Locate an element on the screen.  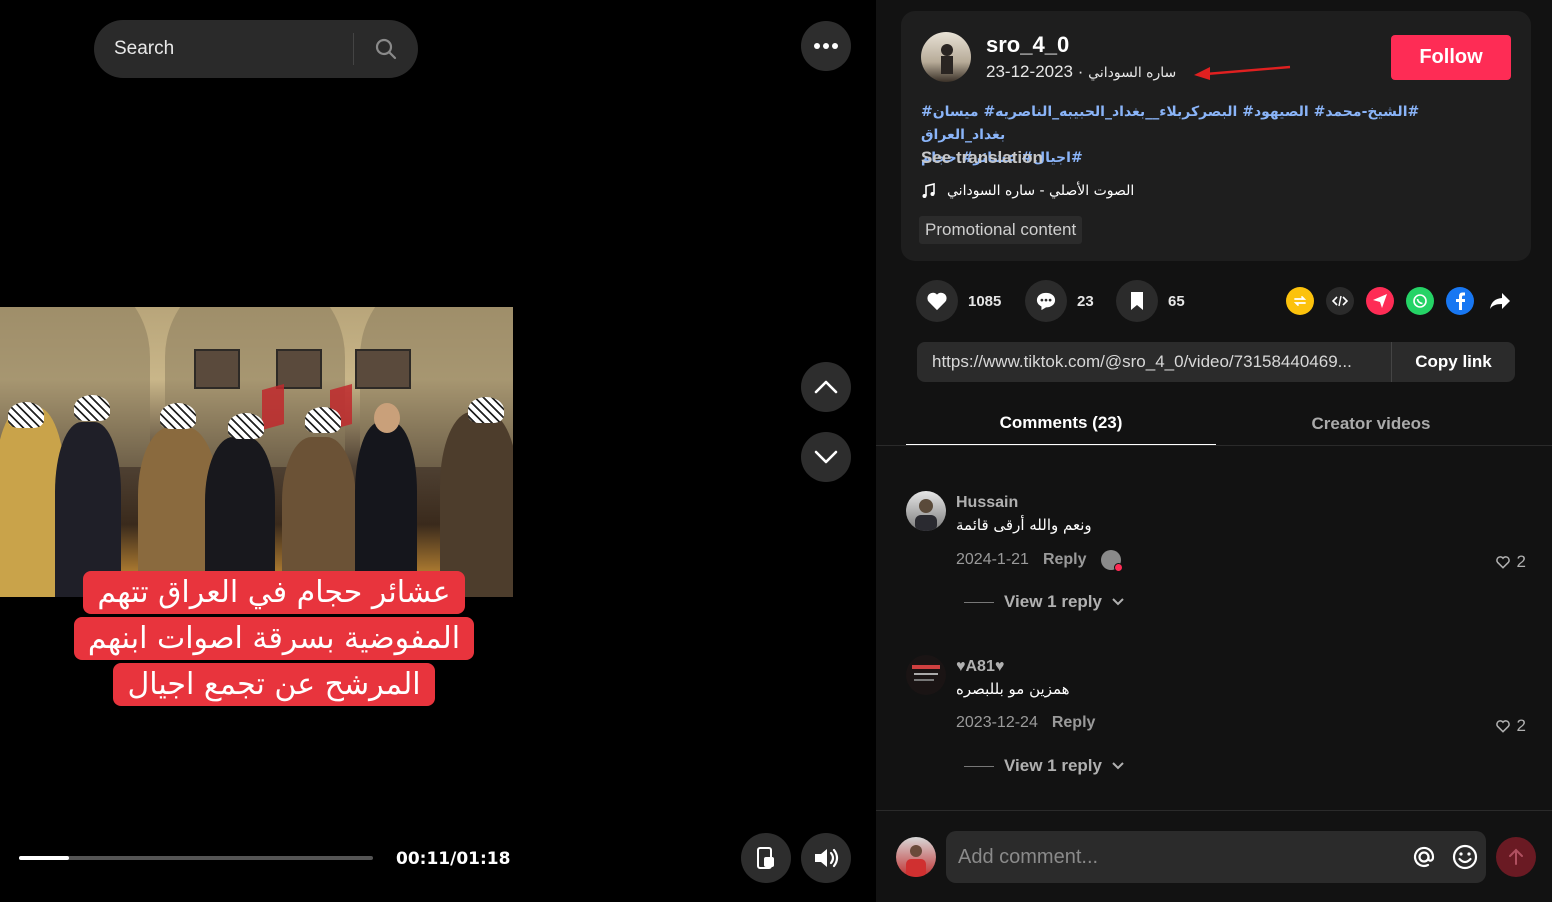
tab-comments: Comments (23) is located at coordinates (1061, 424).